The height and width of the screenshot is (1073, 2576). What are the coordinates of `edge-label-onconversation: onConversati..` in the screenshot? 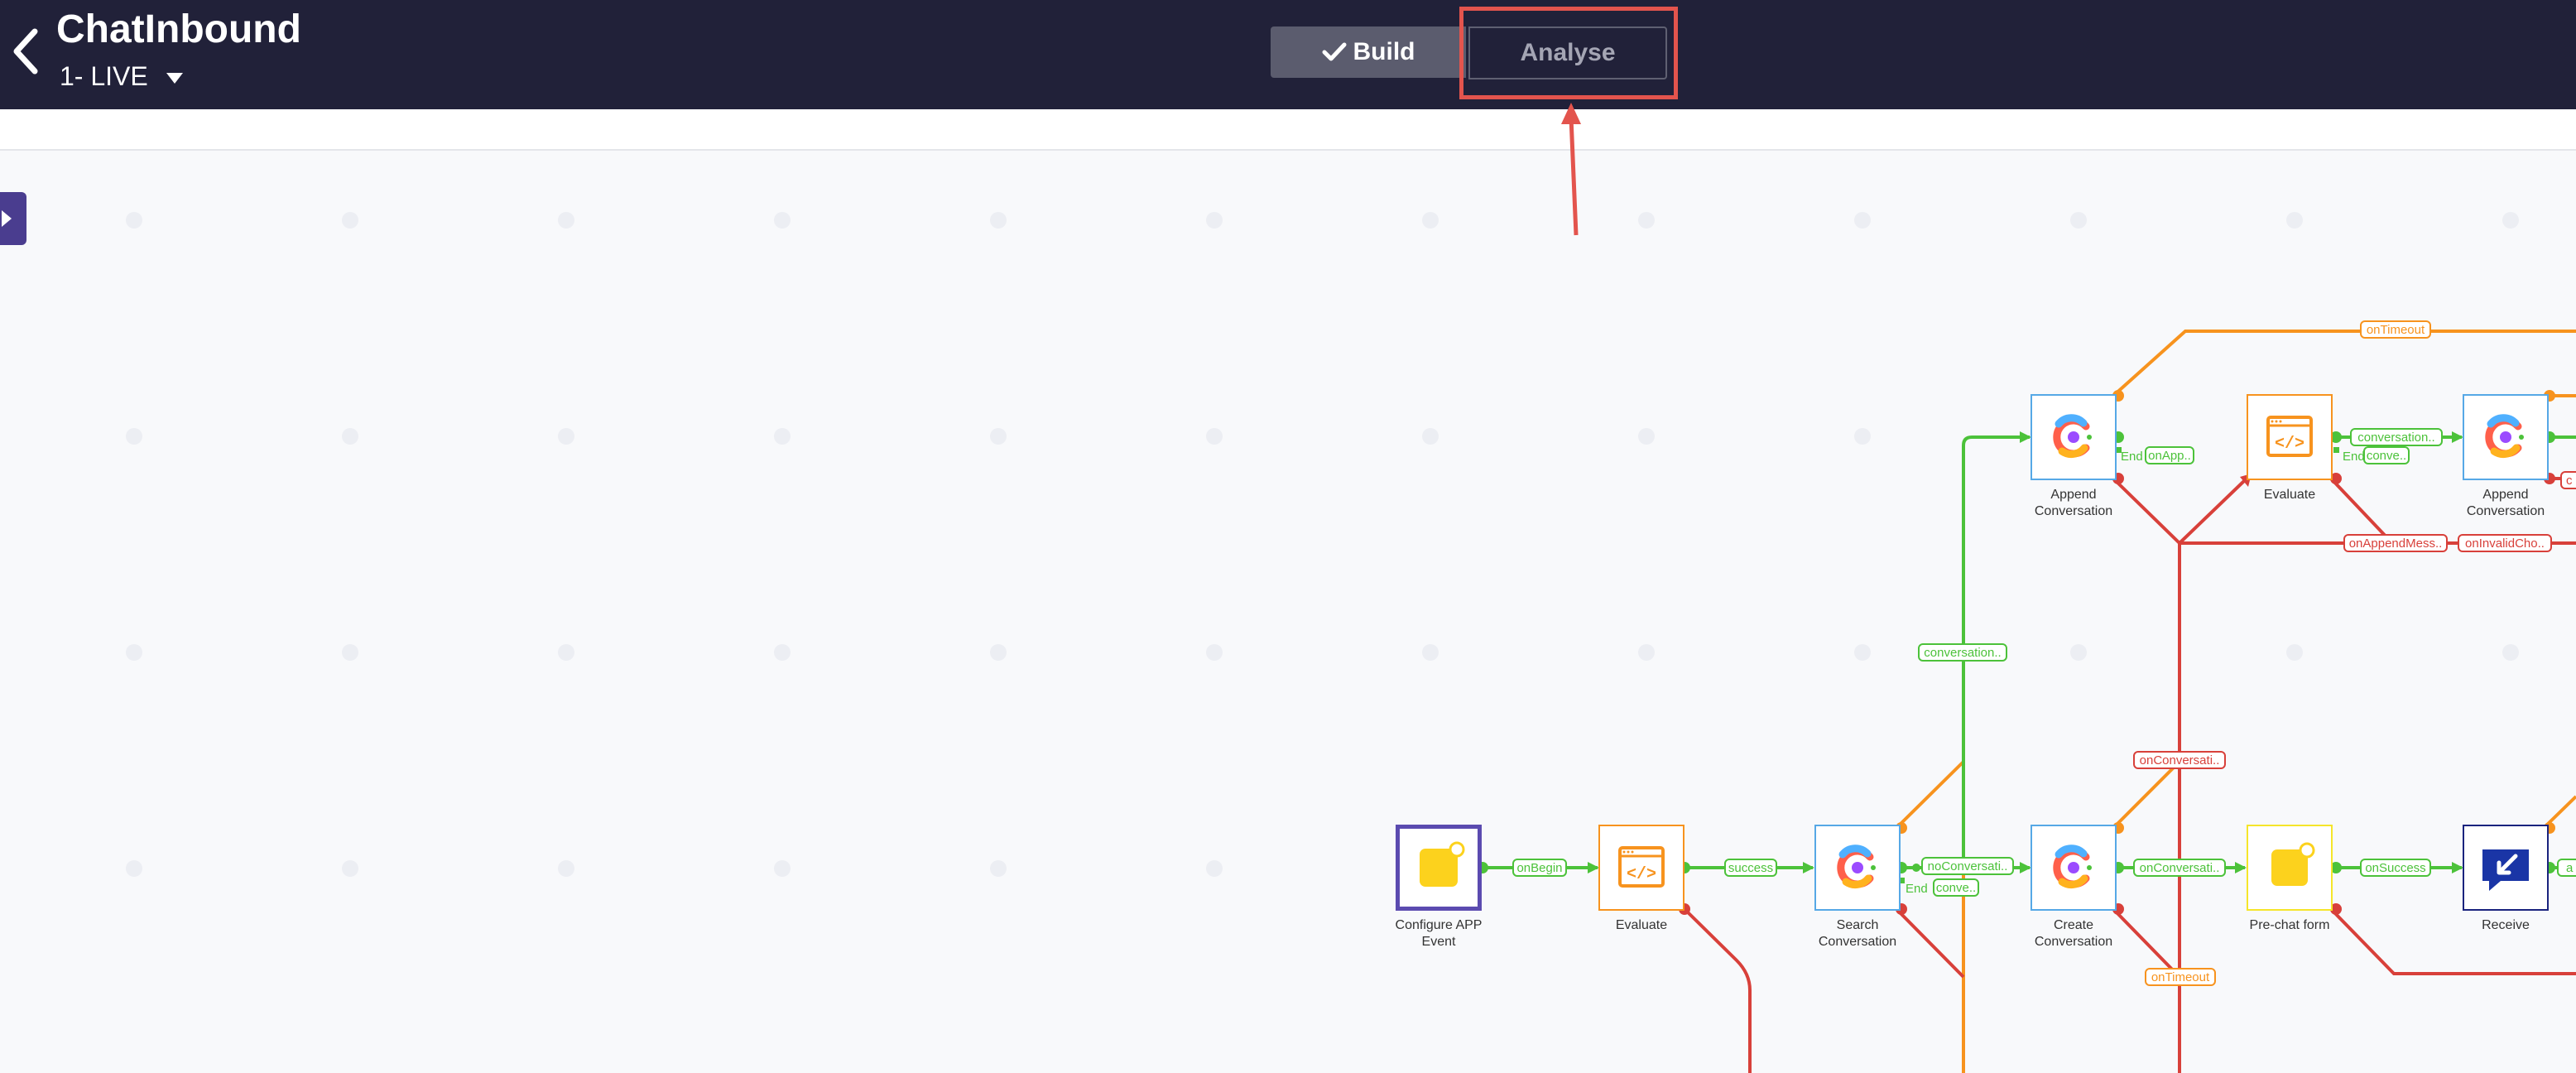 It's located at (2180, 868).